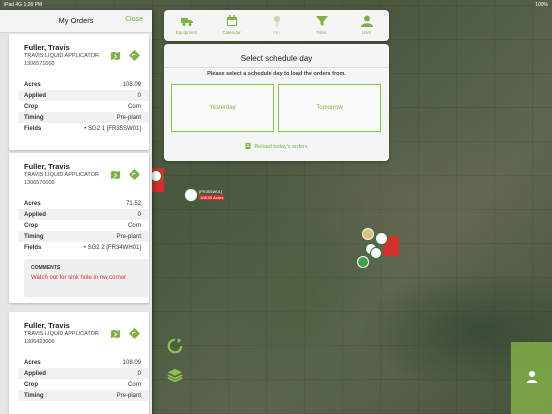 The image size is (552, 414). Describe the element at coordinates (134, 19) in the screenshot. I see `close-button: Close` at that location.